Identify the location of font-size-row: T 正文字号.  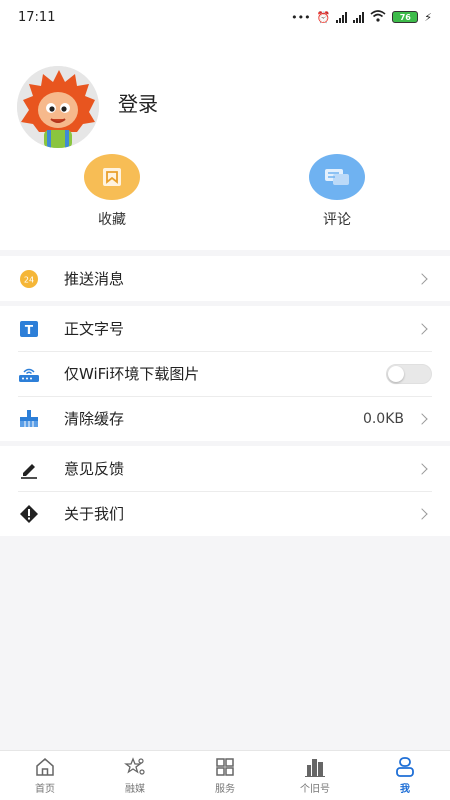
(225, 328).